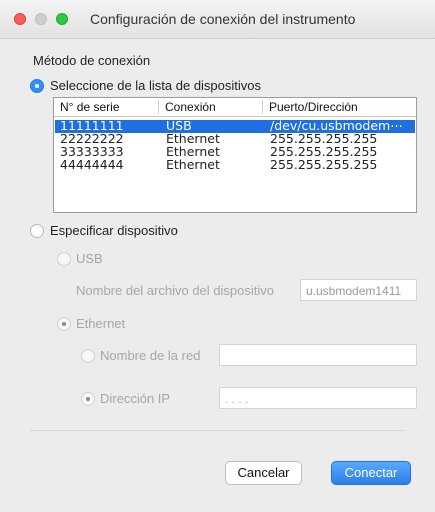  Describe the element at coordinates (155, 85) in the screenshot. I see `select-from-list-label: Seleccione de la lista de dispositivos` at that location.